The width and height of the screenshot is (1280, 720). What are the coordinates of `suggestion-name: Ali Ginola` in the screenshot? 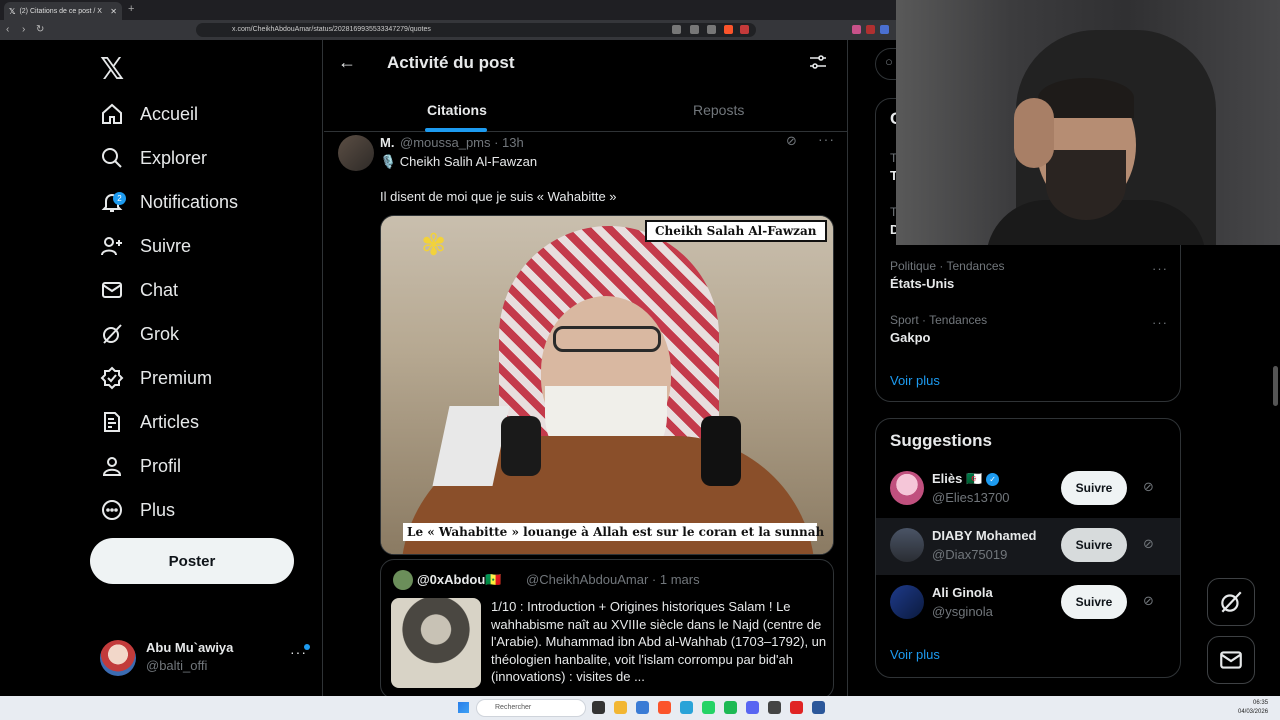 It's located at (962, 592).